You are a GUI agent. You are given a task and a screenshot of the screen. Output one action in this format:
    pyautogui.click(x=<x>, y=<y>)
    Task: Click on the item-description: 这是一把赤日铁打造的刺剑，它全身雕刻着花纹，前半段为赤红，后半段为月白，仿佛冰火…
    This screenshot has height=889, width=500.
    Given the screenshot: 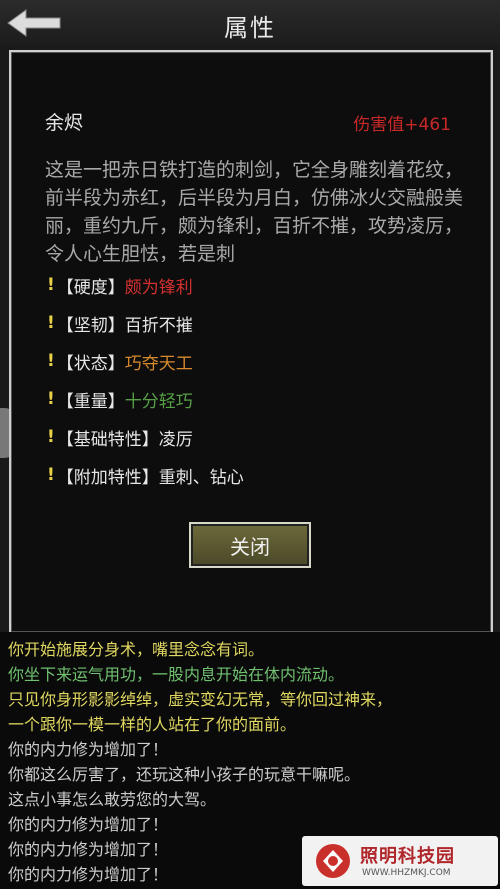 What is the action you would take?
    pyautogui.click(x=260, y=209)
    